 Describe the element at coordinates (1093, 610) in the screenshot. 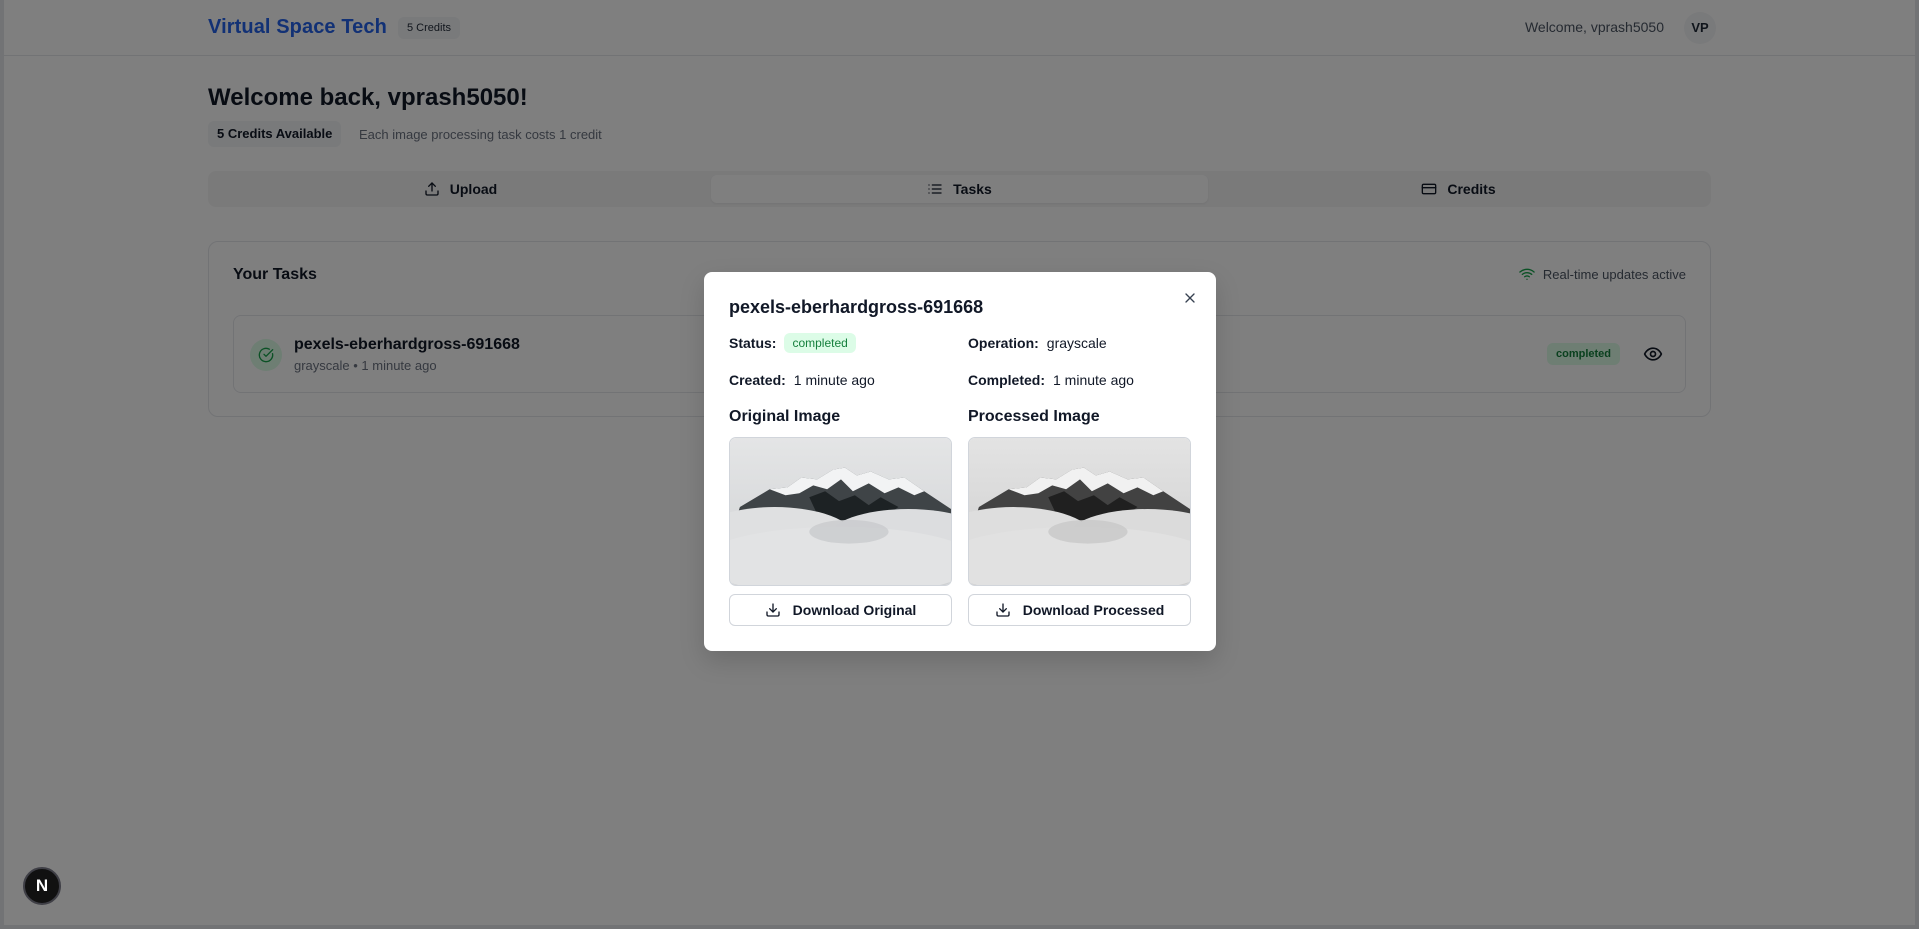

I see `download-processed-label: Download Processed` at that location.